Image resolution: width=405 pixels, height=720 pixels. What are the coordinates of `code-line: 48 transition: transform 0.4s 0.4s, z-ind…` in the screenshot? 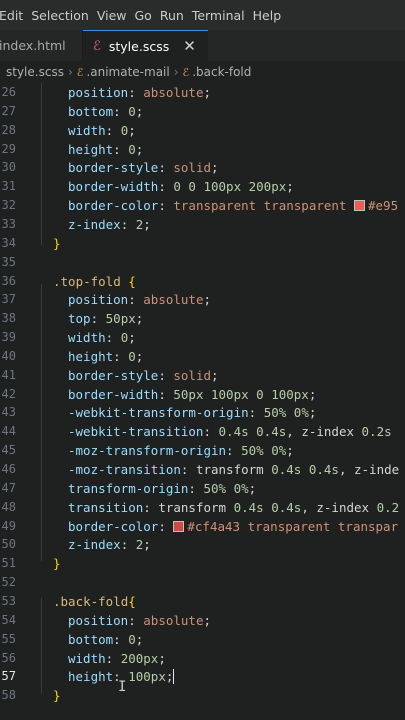 It's located at (202, 507).